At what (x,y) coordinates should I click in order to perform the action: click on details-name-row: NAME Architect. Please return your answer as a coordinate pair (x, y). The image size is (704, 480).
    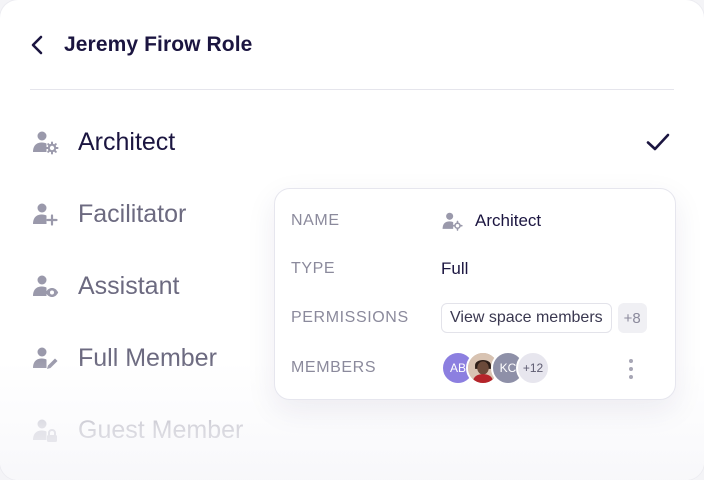
    Looking at the image, I should click on (475, 221).